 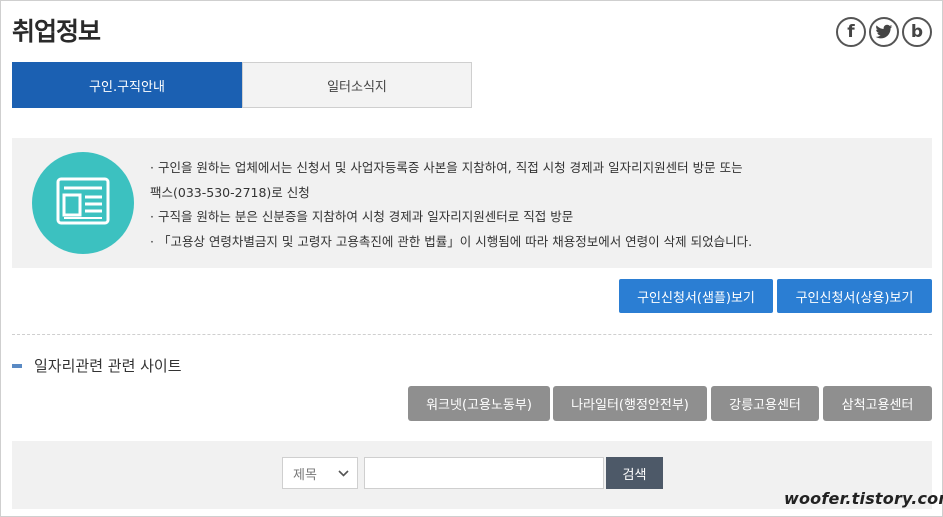 What do you see at coordinates (305, 475) in the screenshot?
I see `search-field-value: 제목` at bounding box center [305, 475].